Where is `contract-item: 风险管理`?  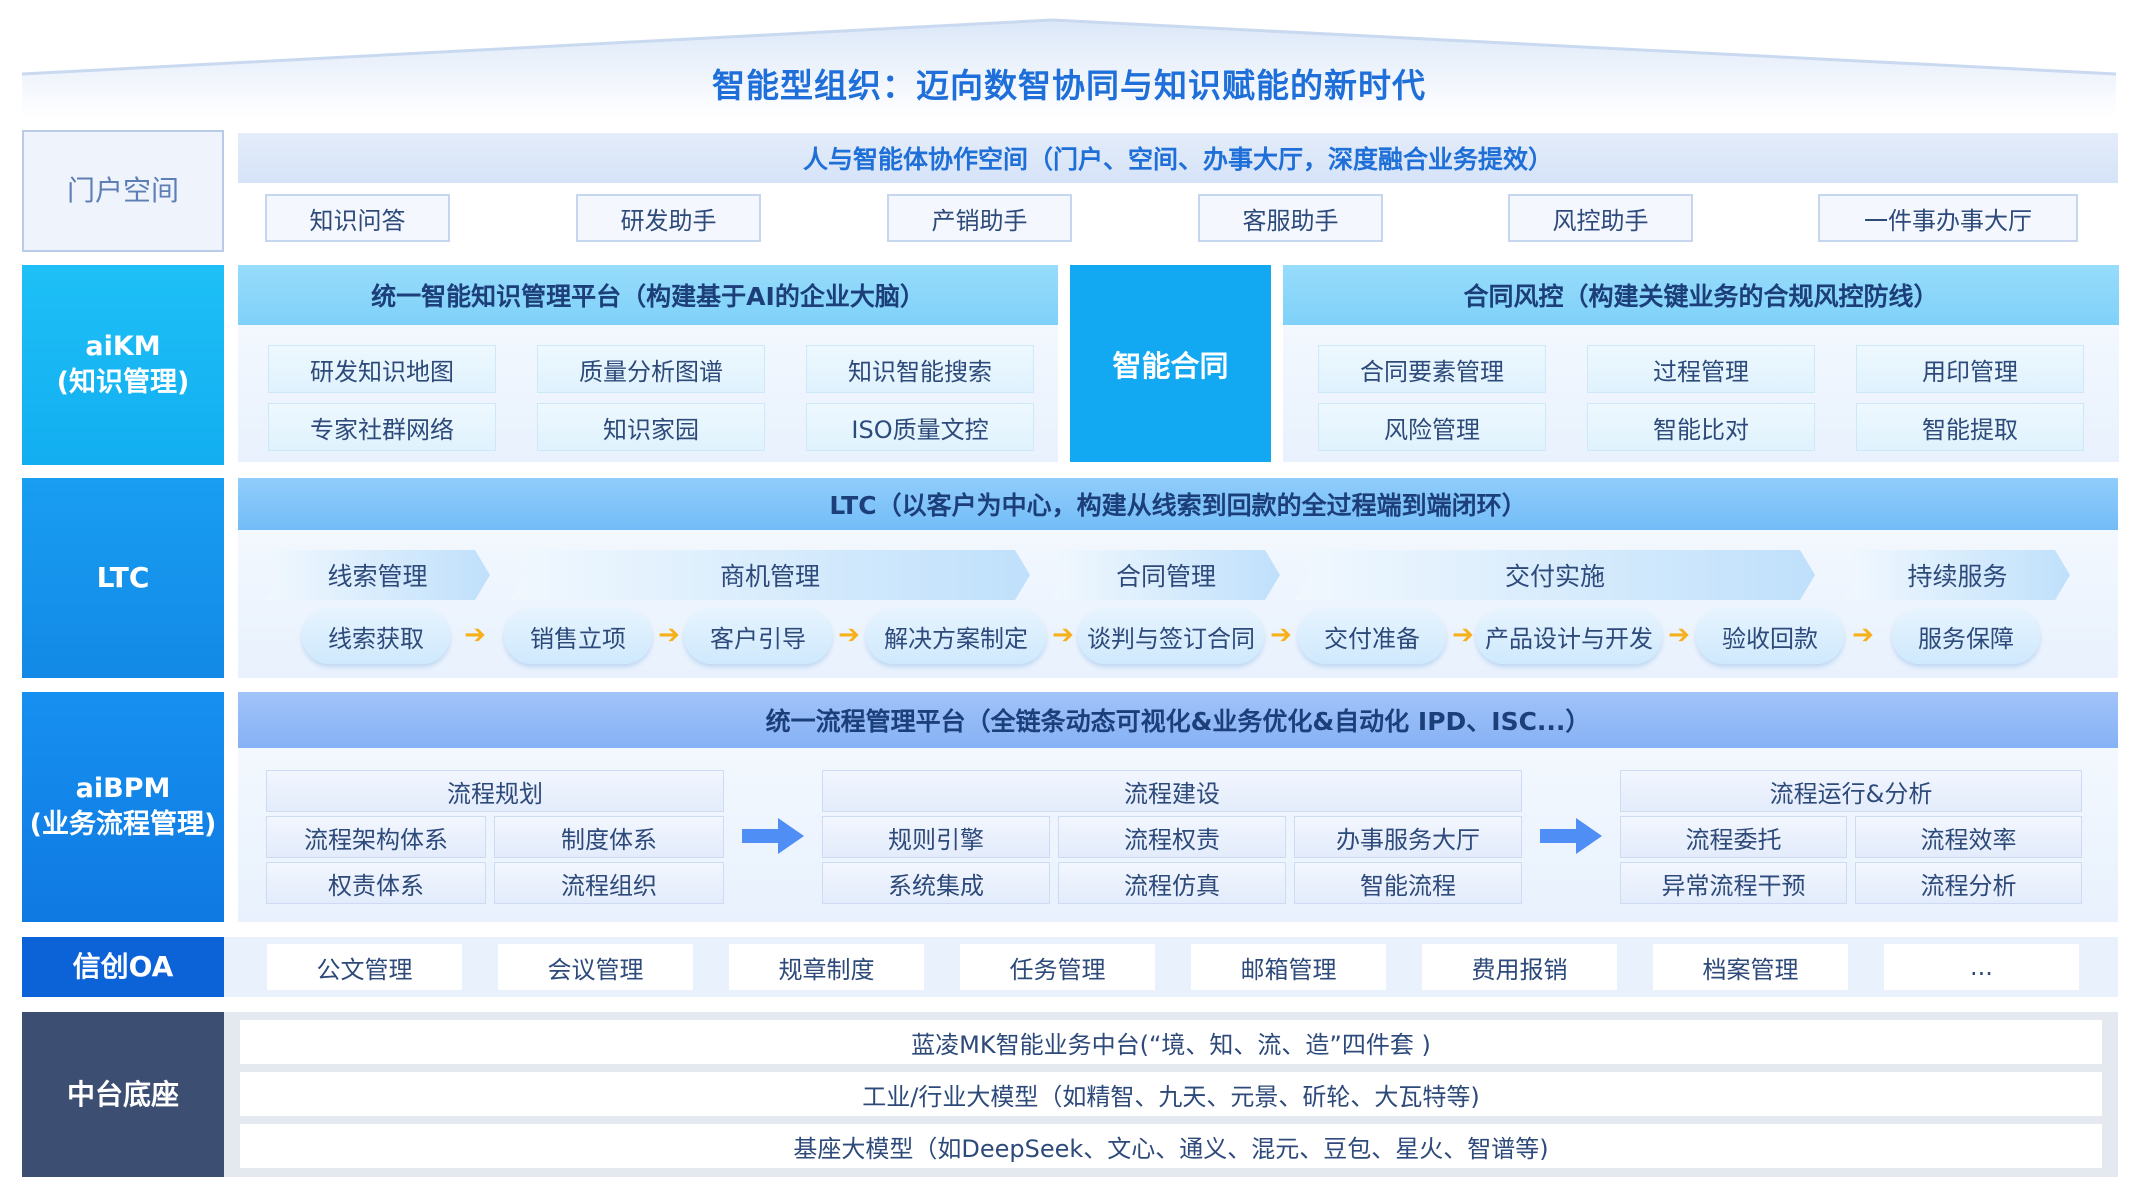
contract-item: 风险管理 is located at coordinates (1432, 427).